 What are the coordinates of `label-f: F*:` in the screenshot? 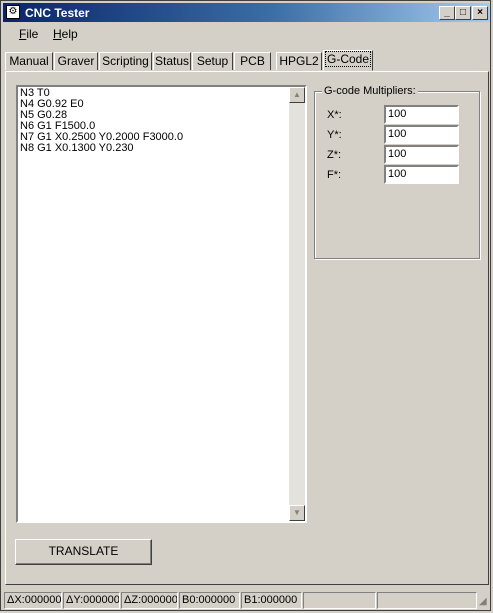 It's located at (334, 175).